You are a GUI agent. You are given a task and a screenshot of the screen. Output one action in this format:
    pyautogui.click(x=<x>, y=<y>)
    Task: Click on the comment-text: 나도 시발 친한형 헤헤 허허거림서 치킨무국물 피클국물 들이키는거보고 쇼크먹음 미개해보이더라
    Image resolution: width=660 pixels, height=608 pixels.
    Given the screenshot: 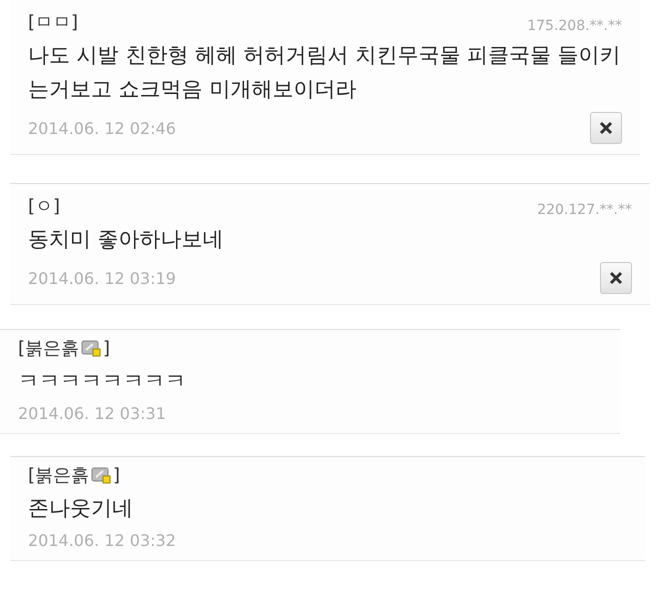 What is the action you would take?
    pyautogui.click(x=325, y=72)
    